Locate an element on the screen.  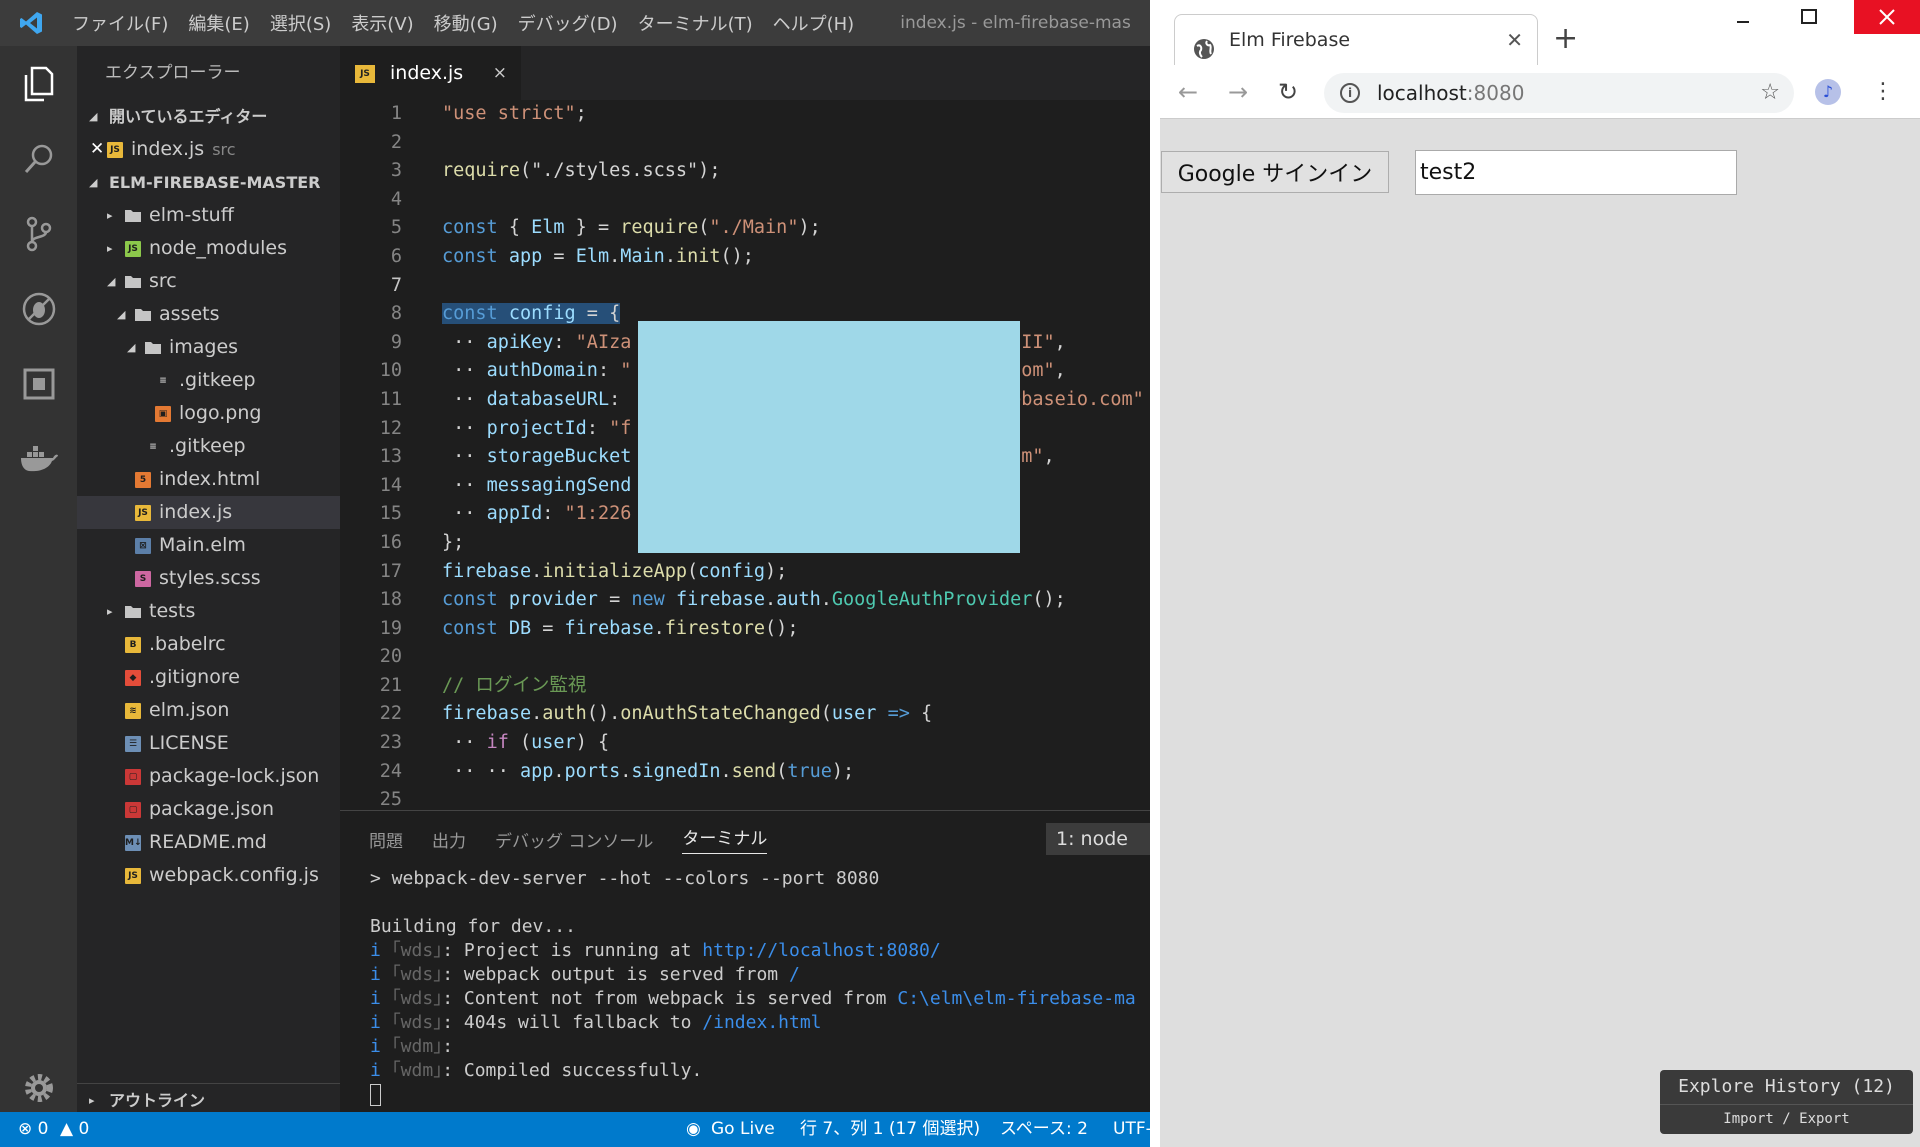
tree-file: ▸ JS node_modules is located at coordinates (208, 248).